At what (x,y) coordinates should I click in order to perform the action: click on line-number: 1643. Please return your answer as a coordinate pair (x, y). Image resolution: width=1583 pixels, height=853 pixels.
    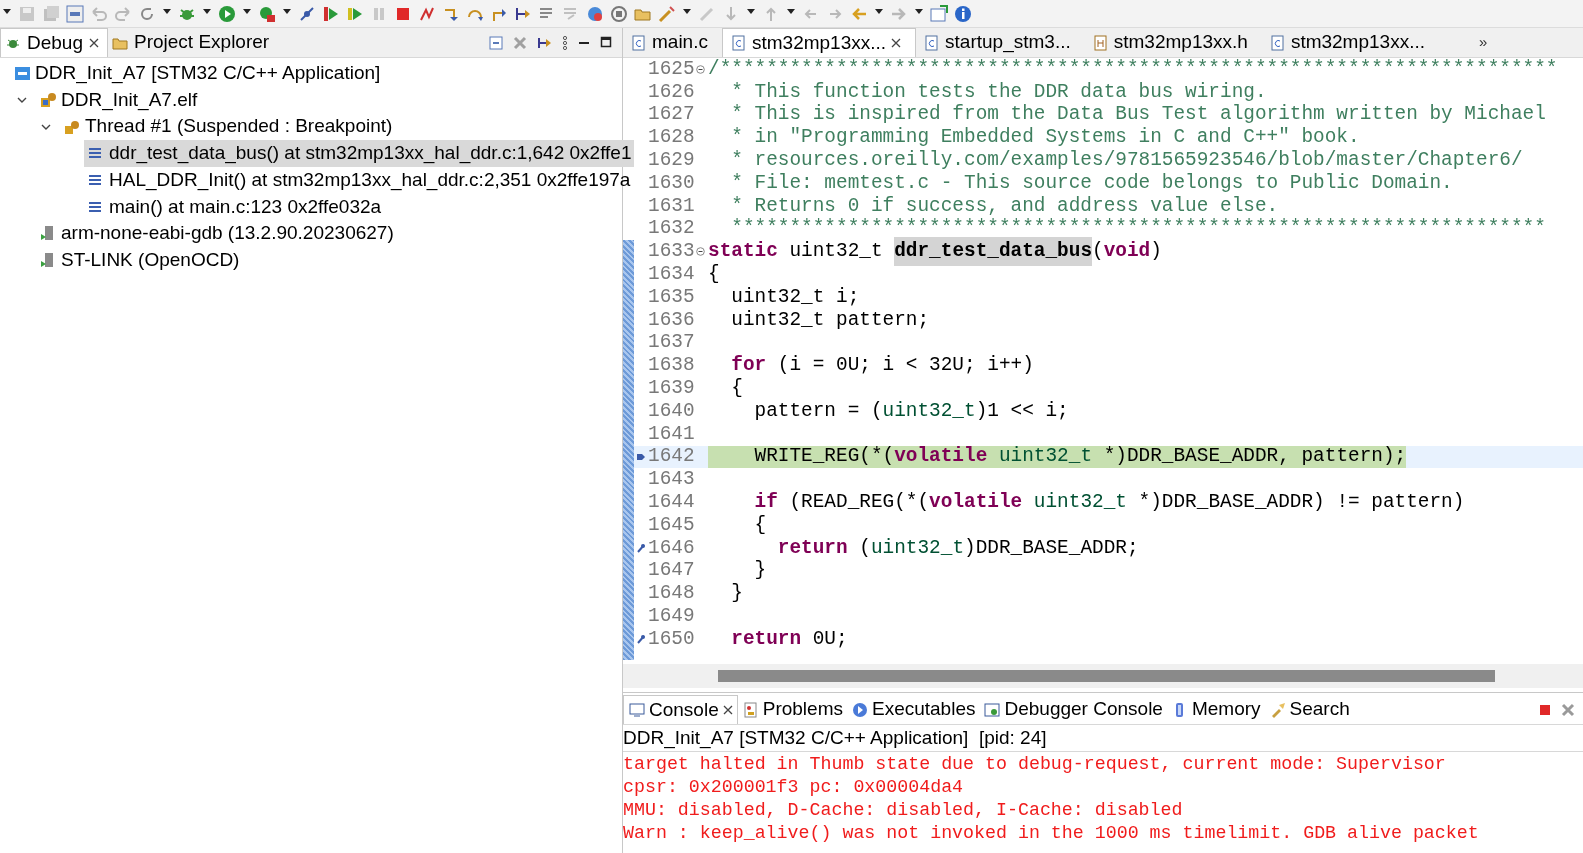
    Looking at the image, I should click on (672, 480).